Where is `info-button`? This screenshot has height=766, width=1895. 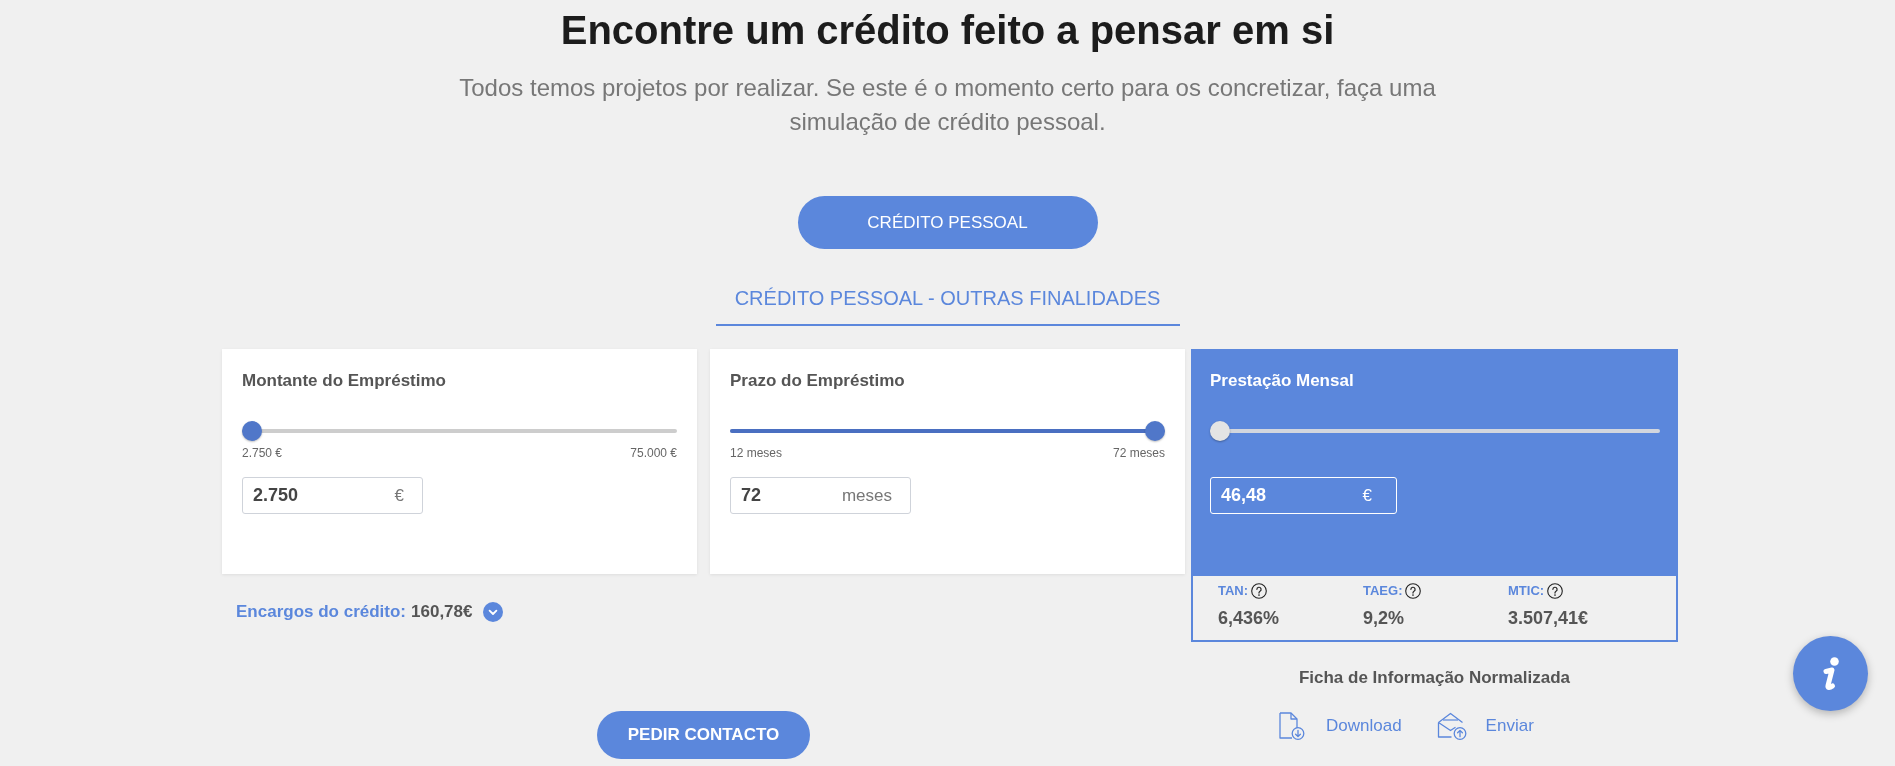
info-button is located at coordinates (1830, 673).